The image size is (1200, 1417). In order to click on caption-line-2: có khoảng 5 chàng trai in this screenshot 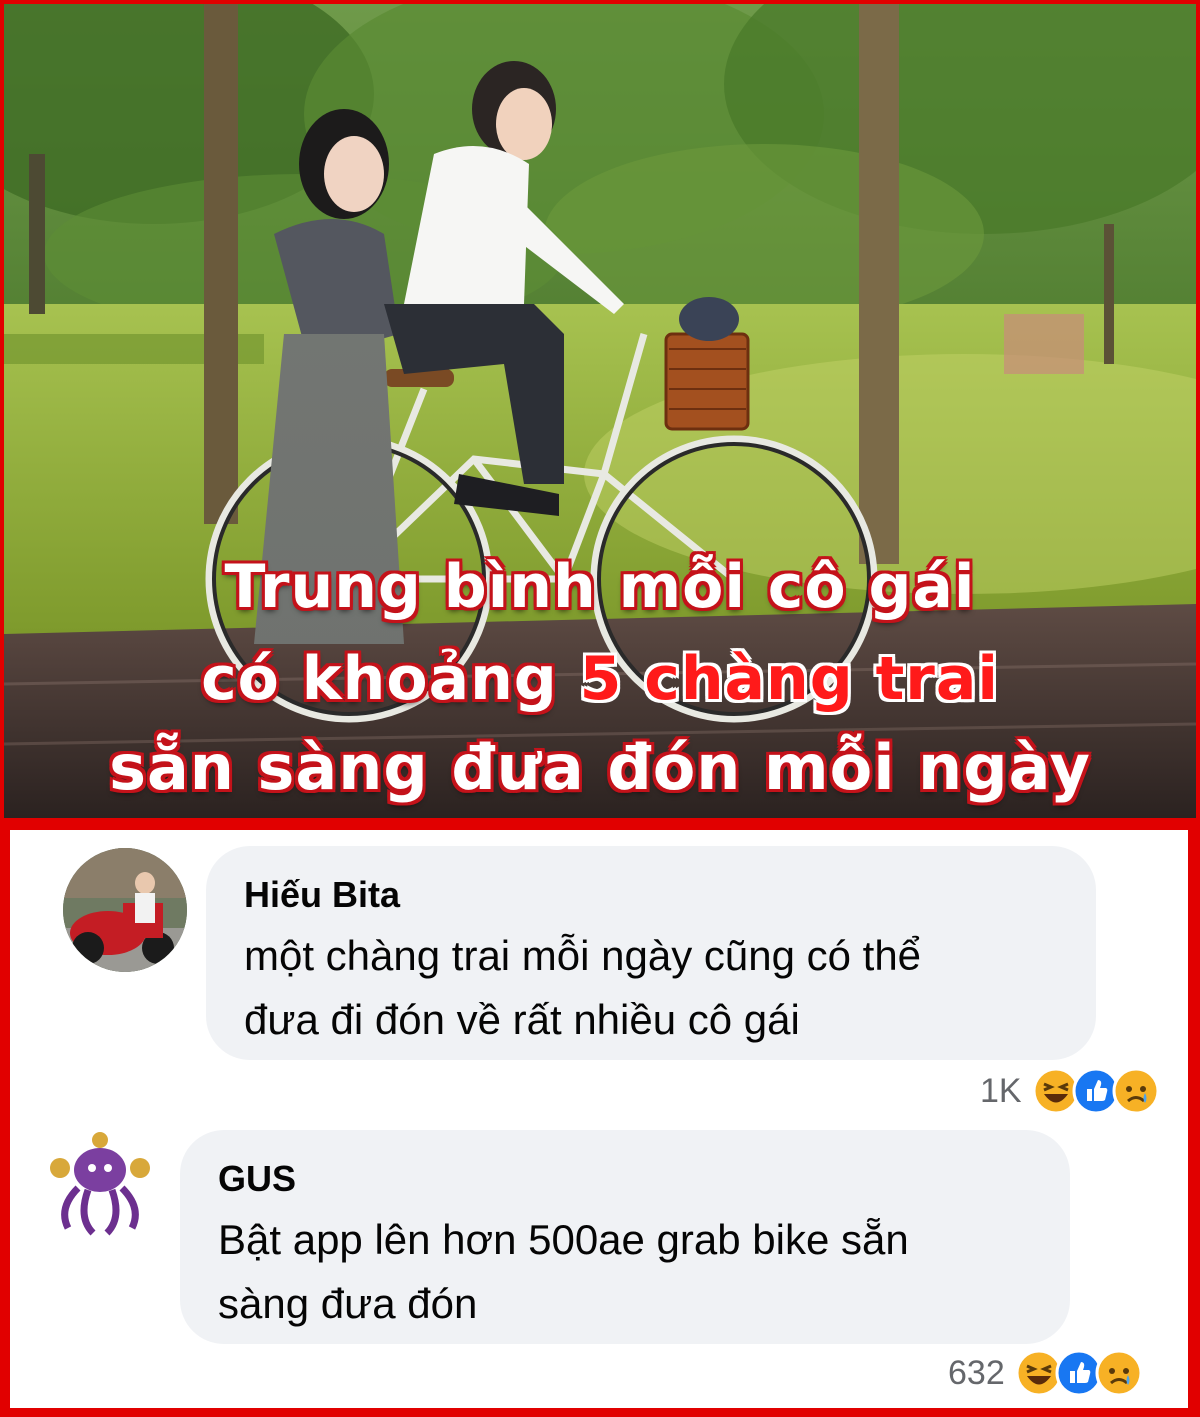, I will do `click(600, 679)`.